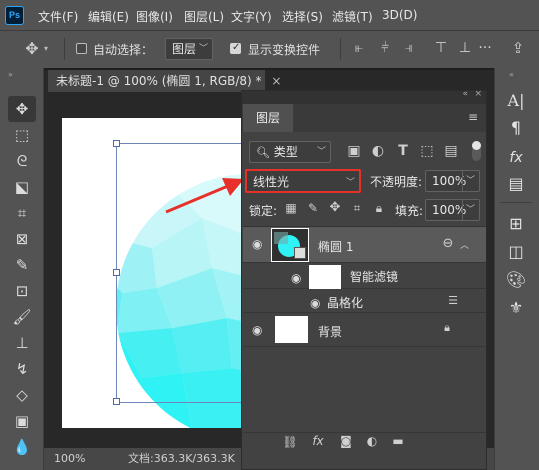 This screenshot has height=470, width=539. I want to click on collapse-icon: », so click(10, 74).